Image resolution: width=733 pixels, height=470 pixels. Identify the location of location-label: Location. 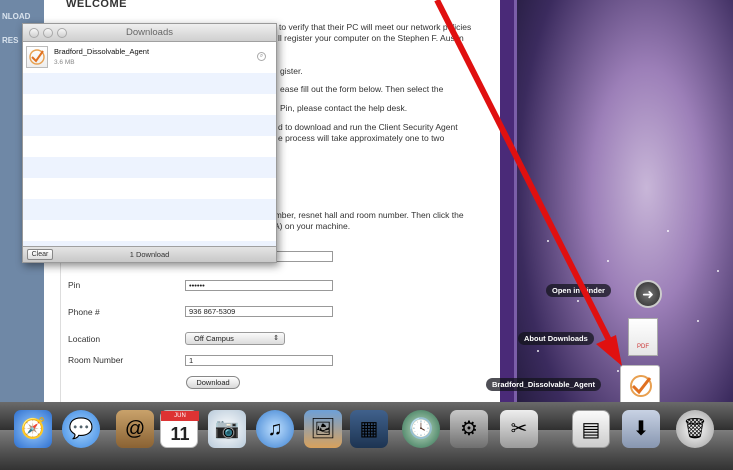
(84, 339).